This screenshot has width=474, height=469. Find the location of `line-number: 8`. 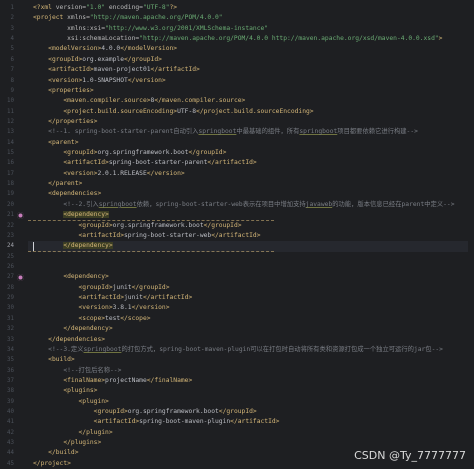

line-number: 8 is located at coordinates (7, 81).